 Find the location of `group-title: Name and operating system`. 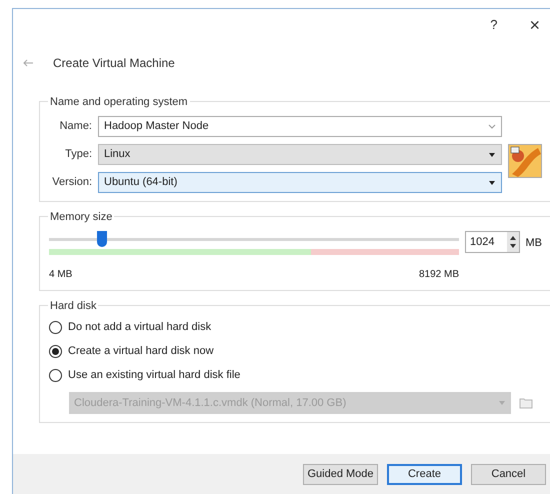

group-title: Name and operating system is located at coordinates (119, 102).